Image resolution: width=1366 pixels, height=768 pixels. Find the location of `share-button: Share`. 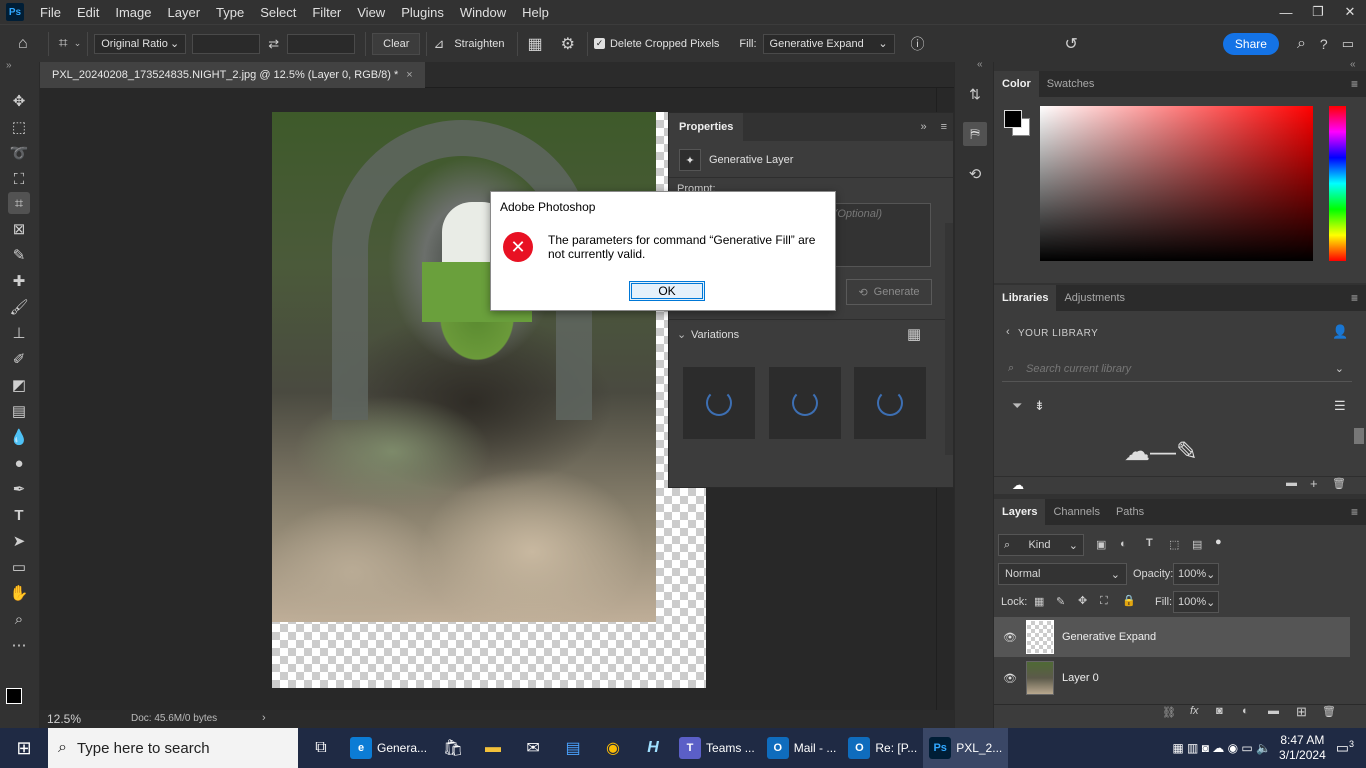

share-button: Share is located at coordinates (1250, 43).